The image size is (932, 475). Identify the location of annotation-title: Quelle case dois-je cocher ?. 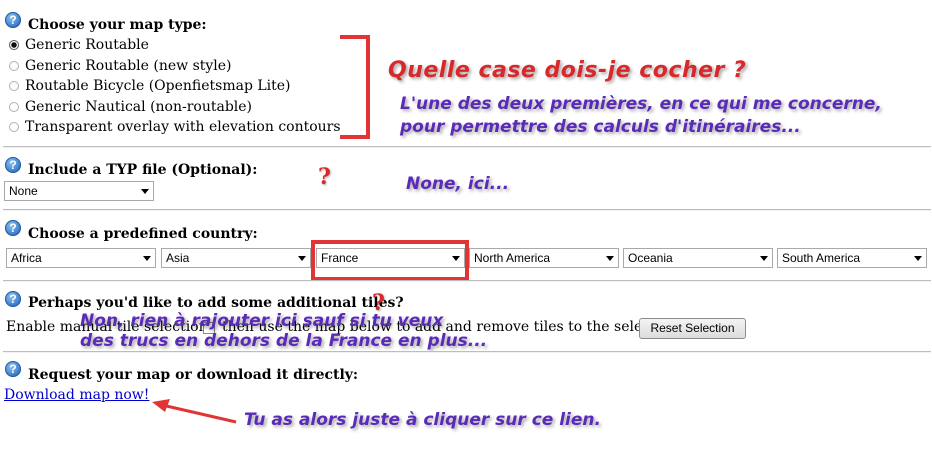
(567, 70).